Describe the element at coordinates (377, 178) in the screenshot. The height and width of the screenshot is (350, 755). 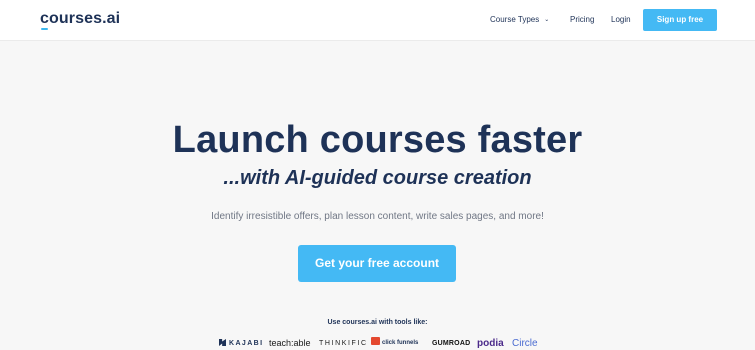
I see `hero-subheadline: ...with AI-guided course creation` at that location.